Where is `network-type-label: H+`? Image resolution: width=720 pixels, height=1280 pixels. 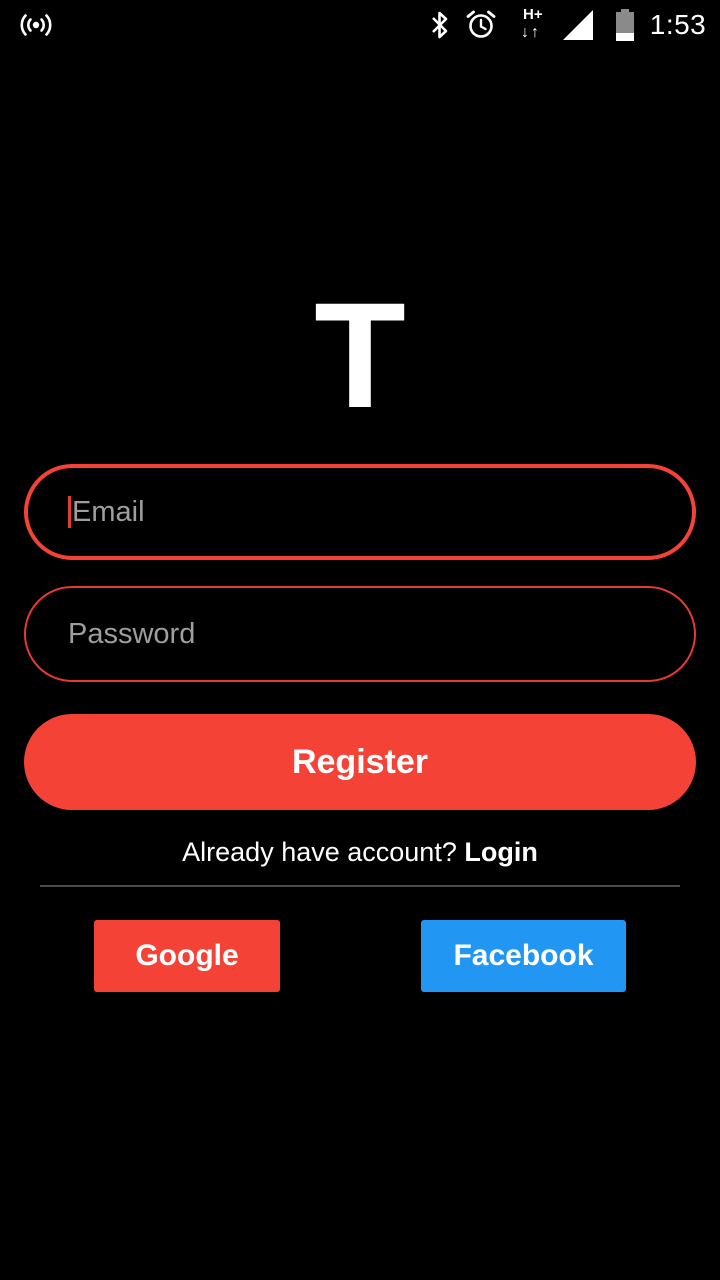
network-type-label: H+ is located at coordinates (533, 14).